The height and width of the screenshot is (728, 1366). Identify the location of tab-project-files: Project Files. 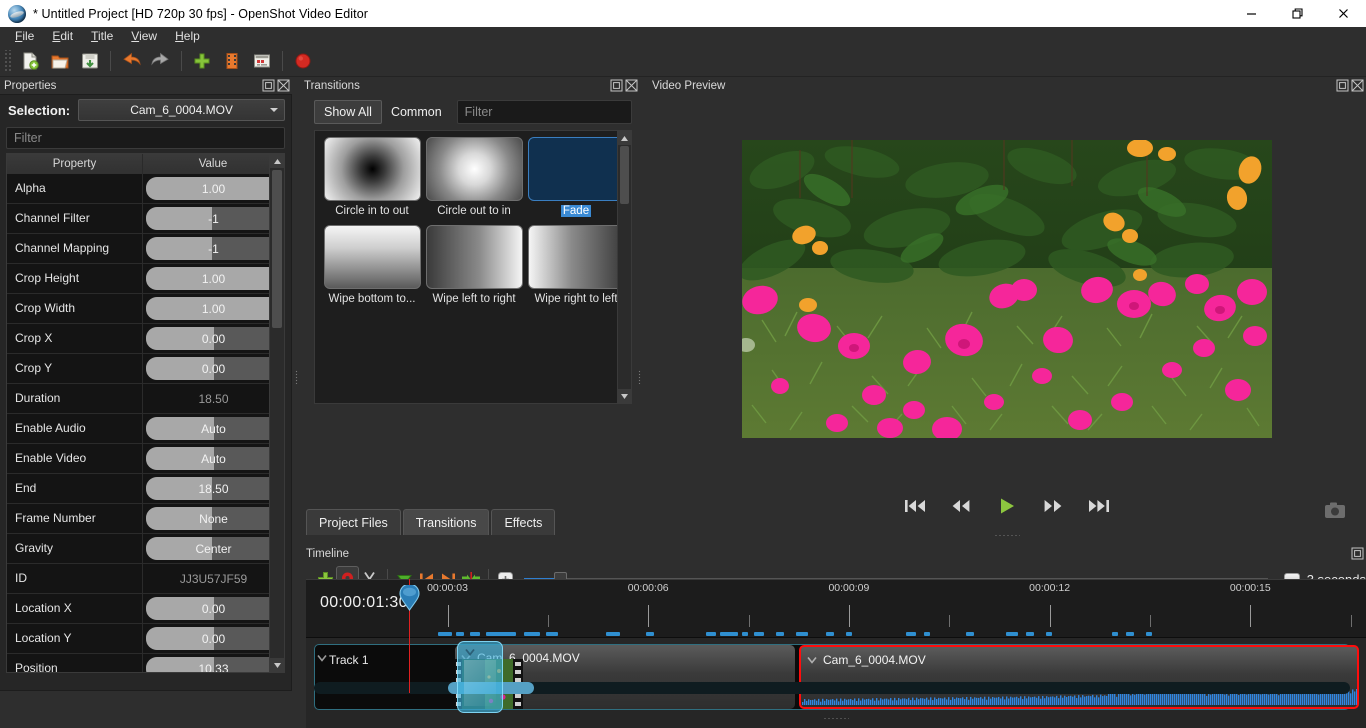
(353, 522).